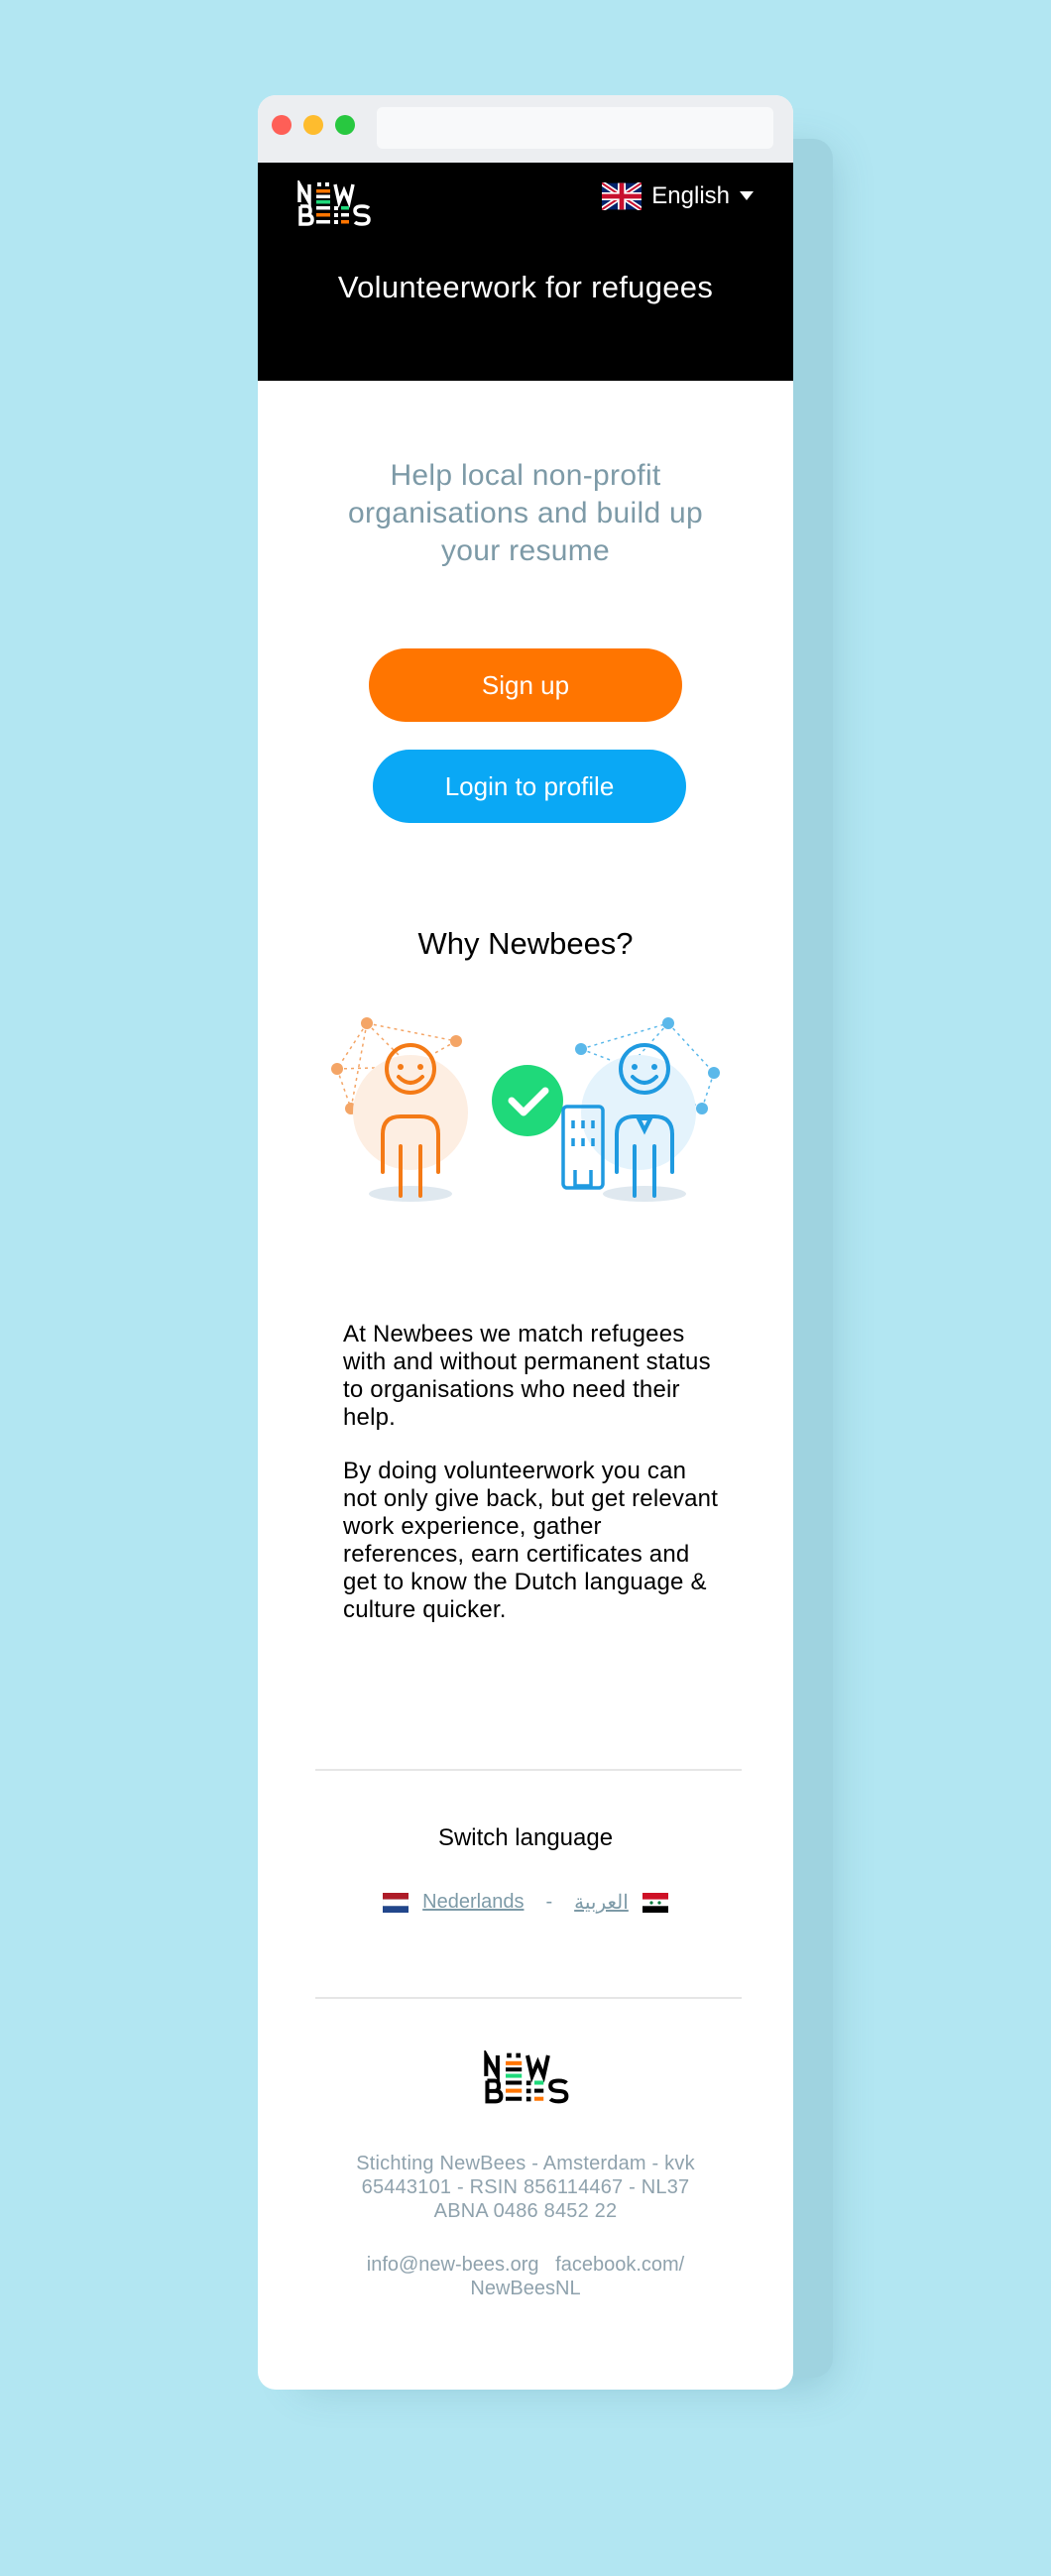 This screenshot has width=1051, height=2576. I want to click on email-link: info@new-bees.org, so click(453, 2265).